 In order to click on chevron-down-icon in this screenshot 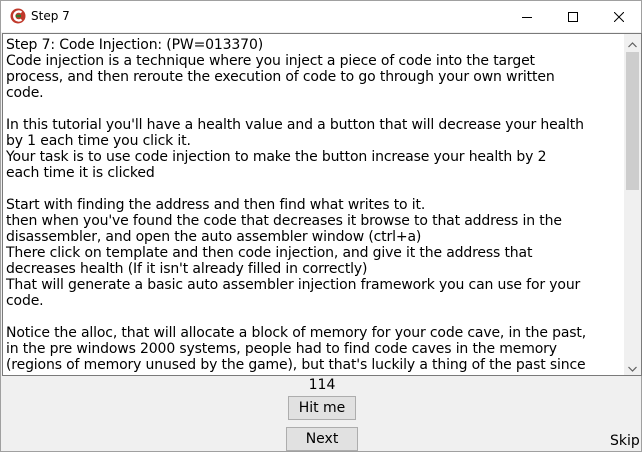, I will do `click(632, 366)`.